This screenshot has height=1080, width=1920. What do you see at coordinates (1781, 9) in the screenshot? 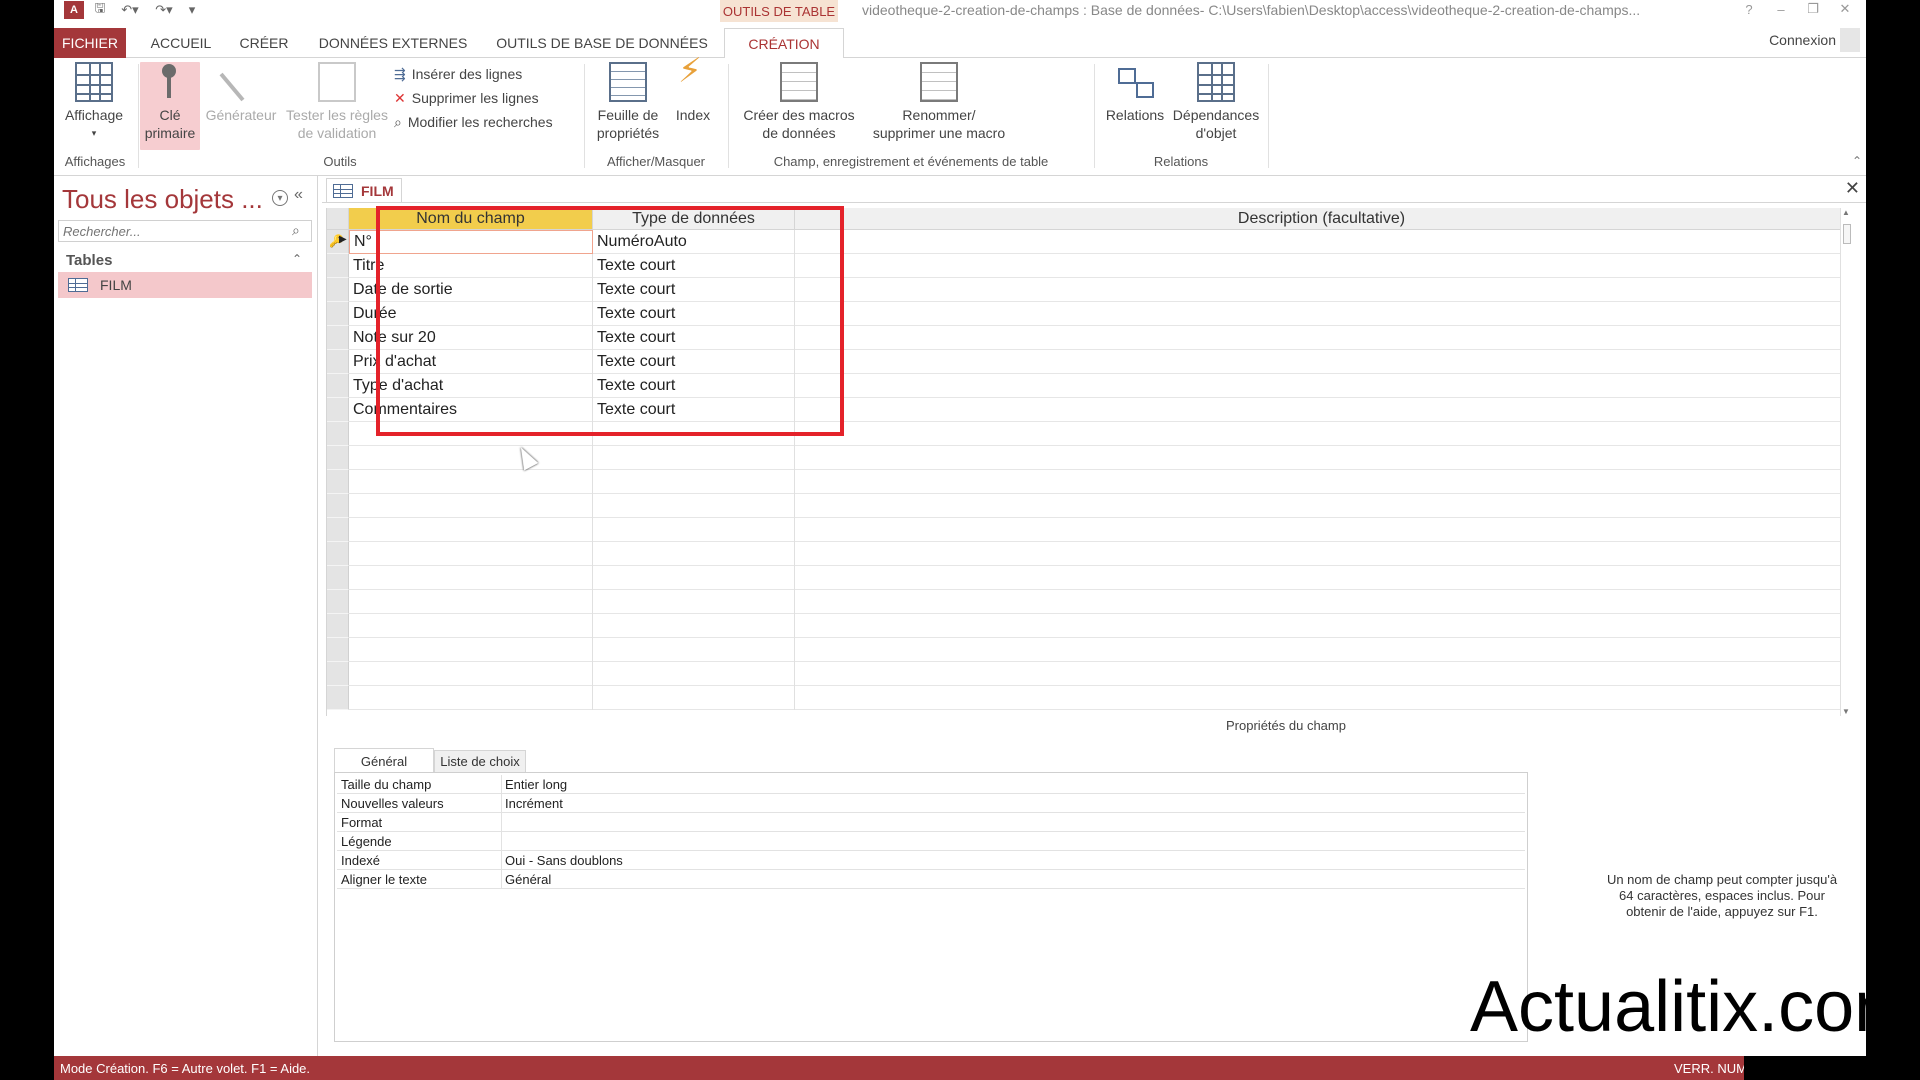
I see `minimize-button: –` at bounding box center [1781, 9].